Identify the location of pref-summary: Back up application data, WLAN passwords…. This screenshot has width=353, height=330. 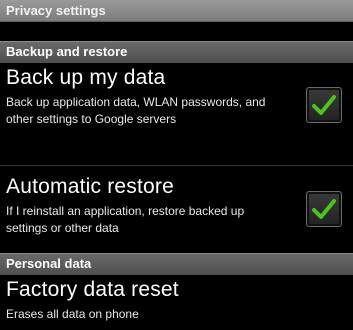
(136, 110).